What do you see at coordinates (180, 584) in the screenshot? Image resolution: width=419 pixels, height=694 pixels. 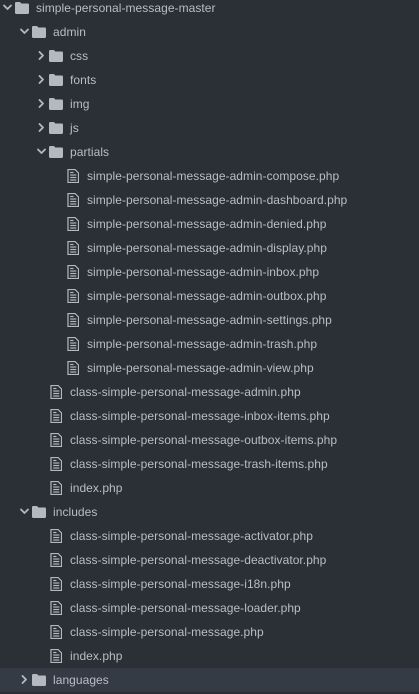 I see `tree-item-label: class-simple-personal-message-i18n.php` at bounding box center [180, 584].